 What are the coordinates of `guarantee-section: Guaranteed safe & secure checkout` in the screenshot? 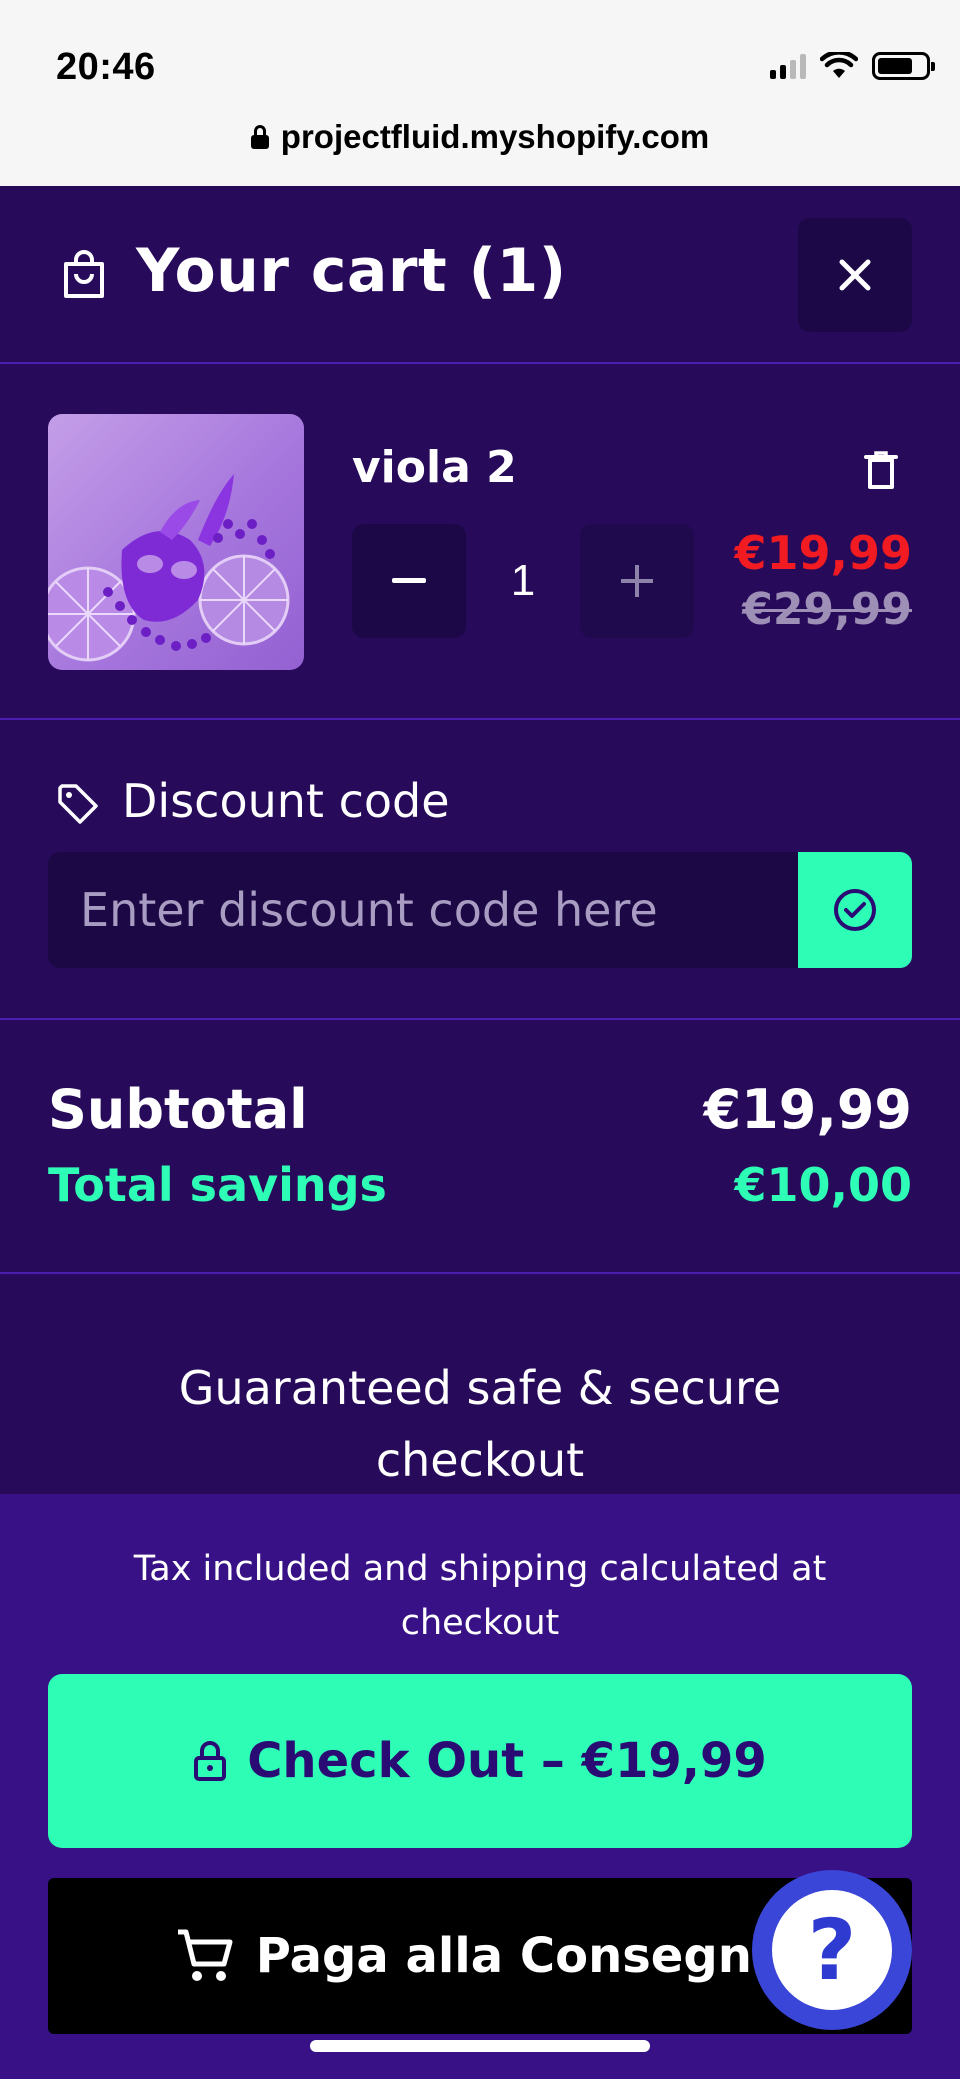 It's located at (480, 1385).